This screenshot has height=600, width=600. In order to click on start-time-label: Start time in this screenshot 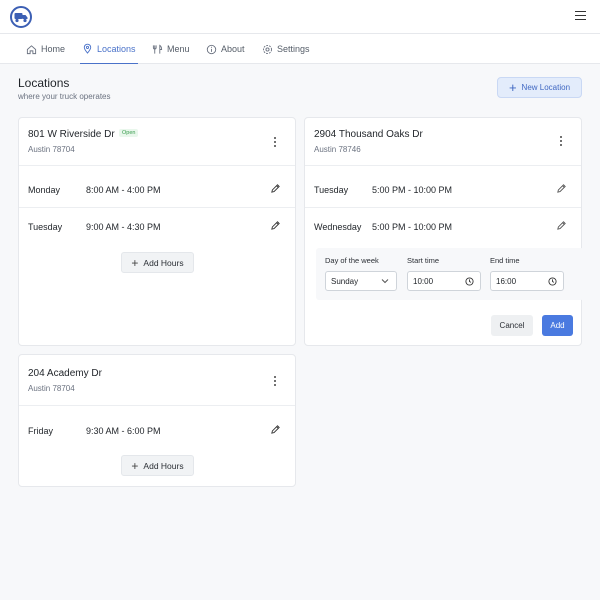, I will do `click(423, 260)`.